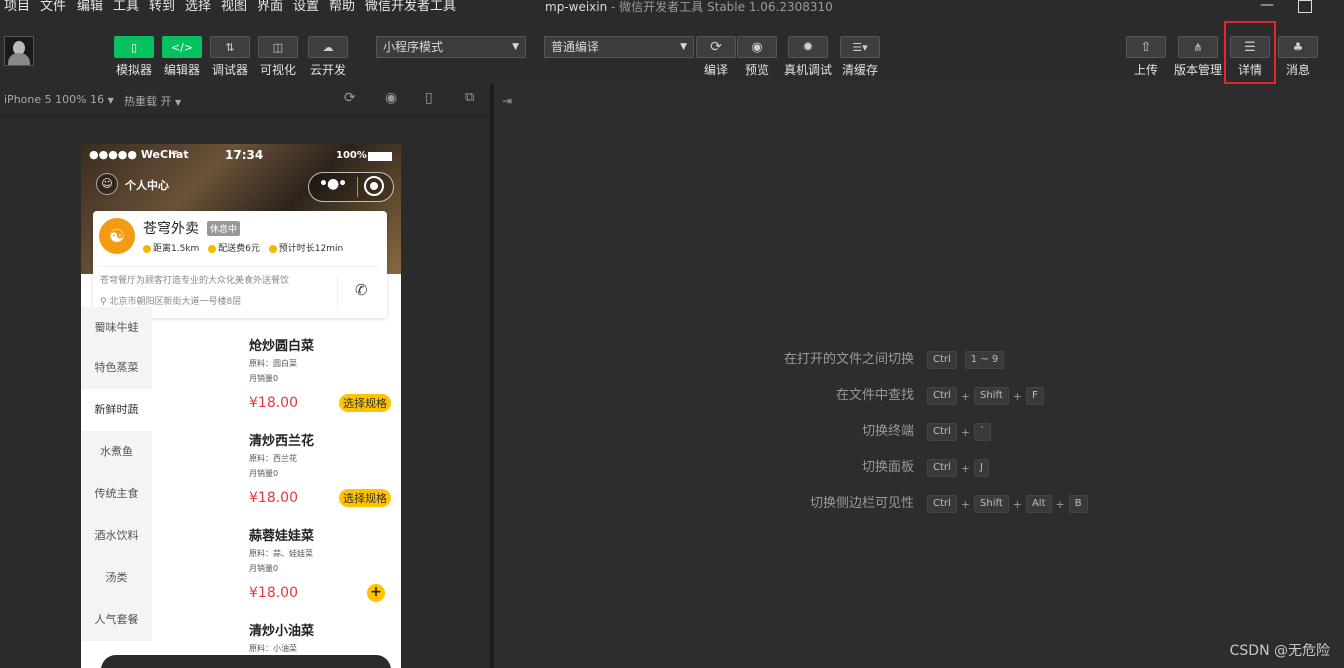  Describe the element at coordinates (429, 98) in the screenshot. I see `phone-frame-icon: ▯` at that location.